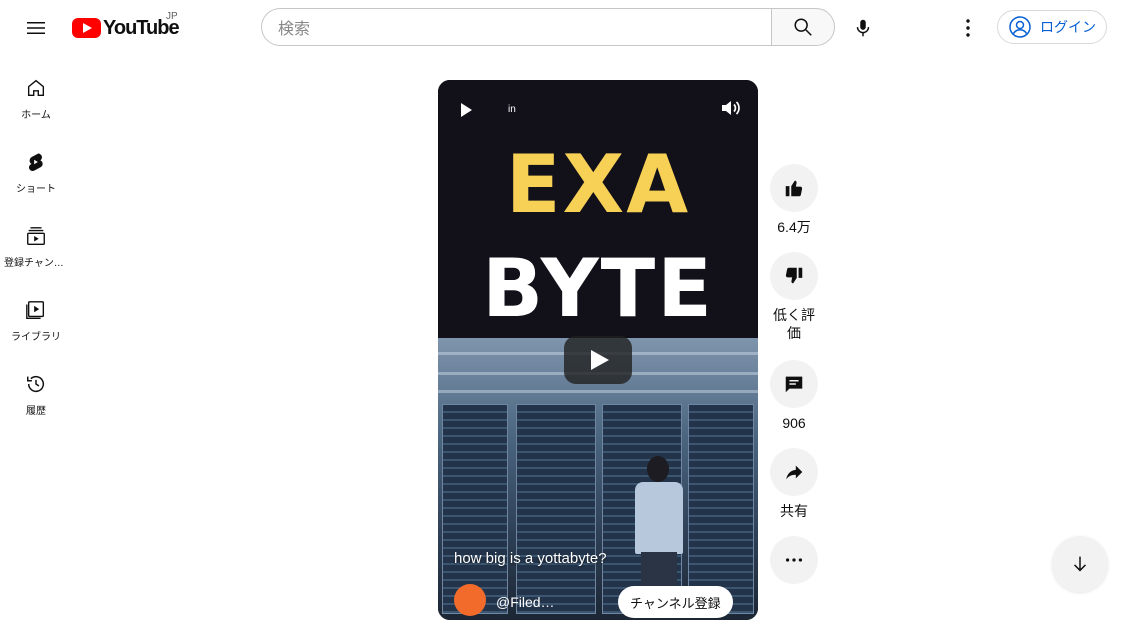 This screenshot has height=620, width=1124. I want to click on shorts-icon, so click(36, 162).